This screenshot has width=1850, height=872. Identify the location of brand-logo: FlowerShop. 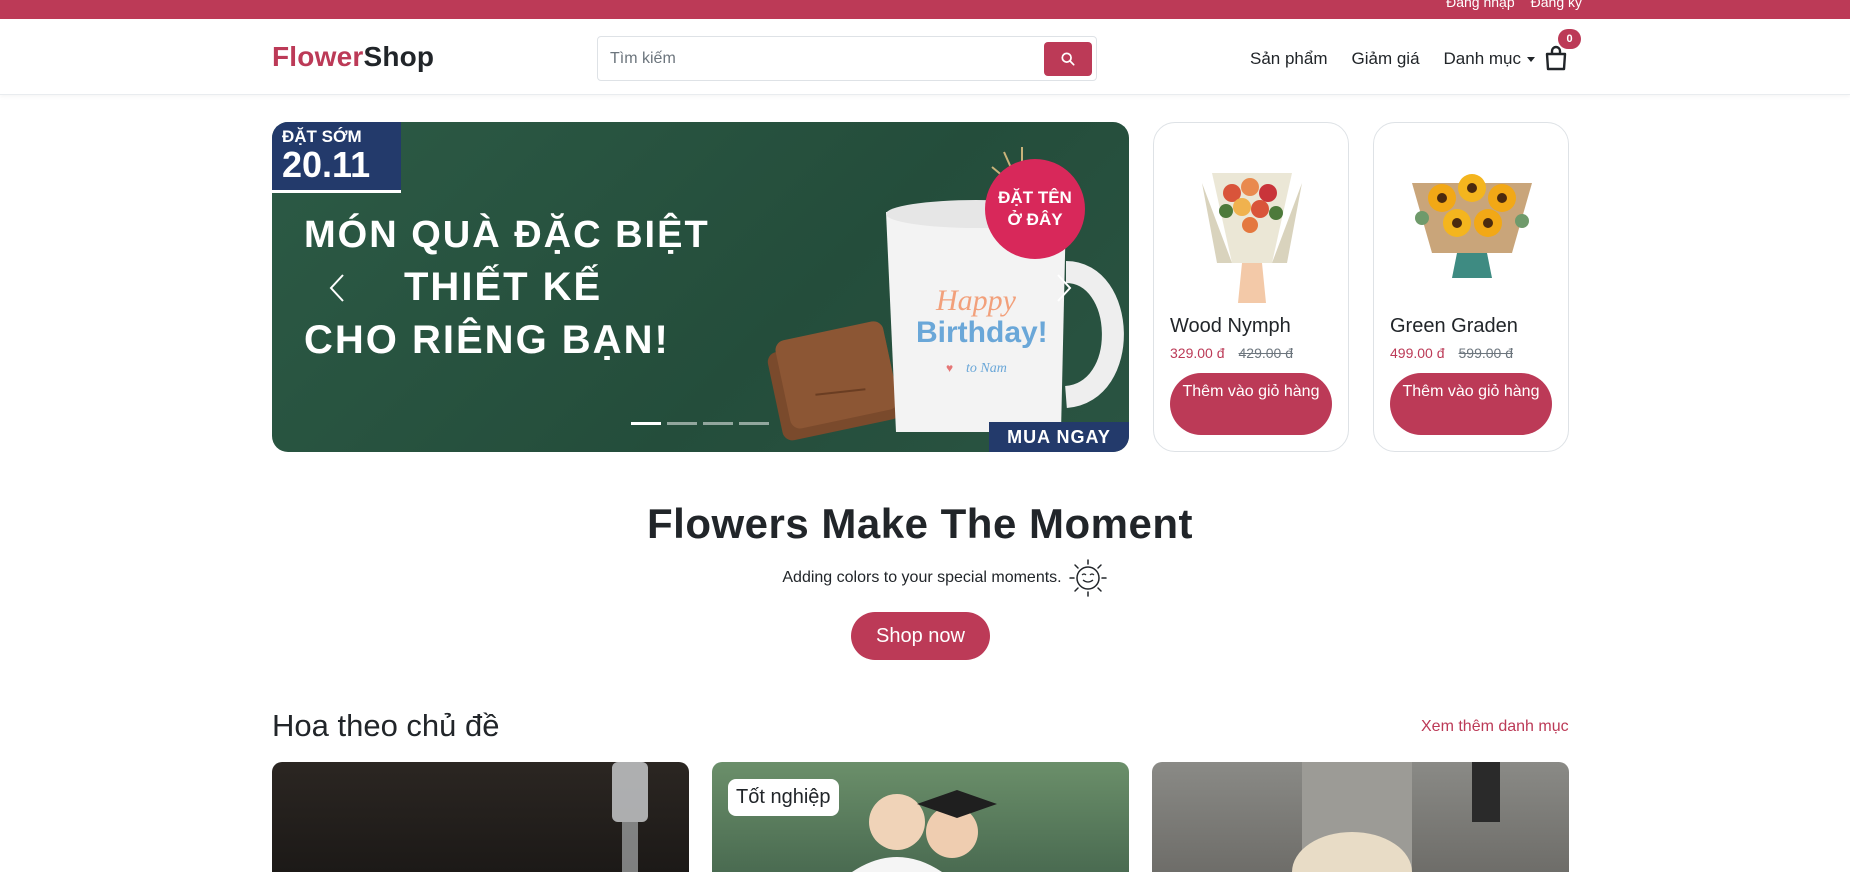
(353, 57).